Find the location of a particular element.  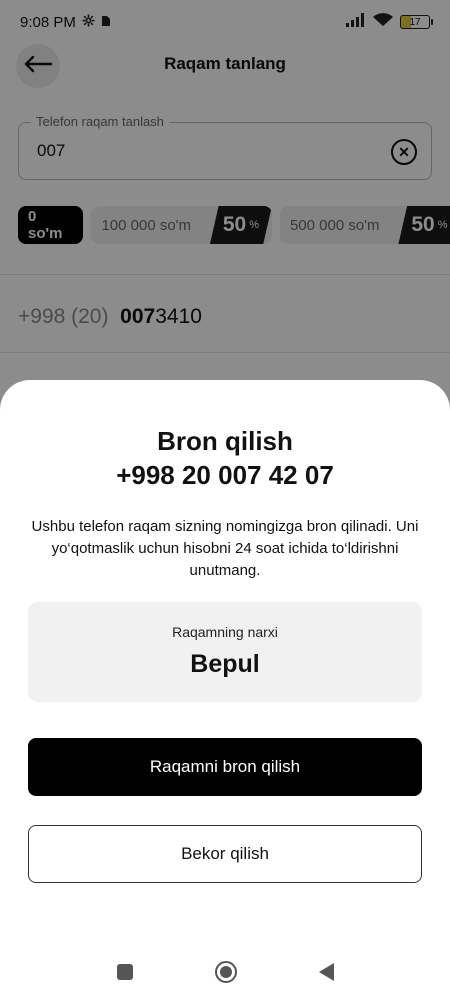

price-value: Bepul is located at coordinates (225, 664).